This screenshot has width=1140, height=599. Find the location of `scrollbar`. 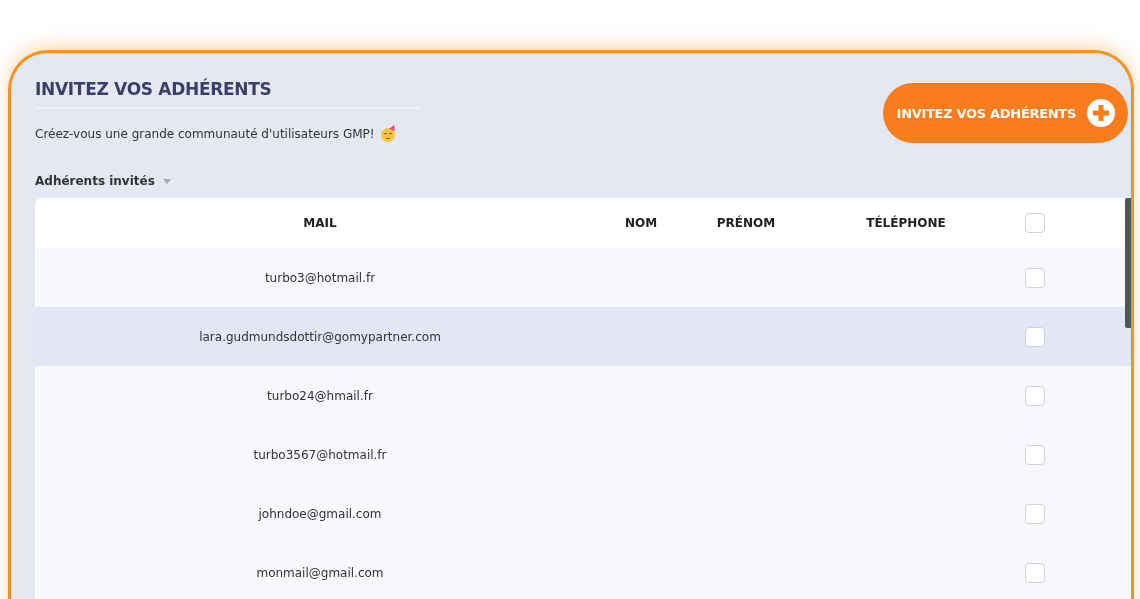

scrollbar is located at coordinates (1128, 263).